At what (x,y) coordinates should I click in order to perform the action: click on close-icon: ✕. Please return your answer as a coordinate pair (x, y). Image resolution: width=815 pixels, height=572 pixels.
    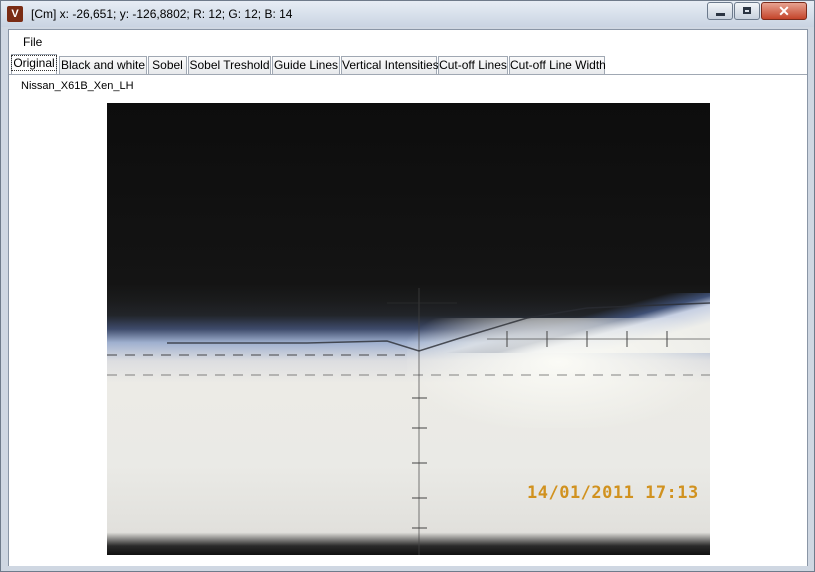
    Looking at the image, I should click on (784, 11).